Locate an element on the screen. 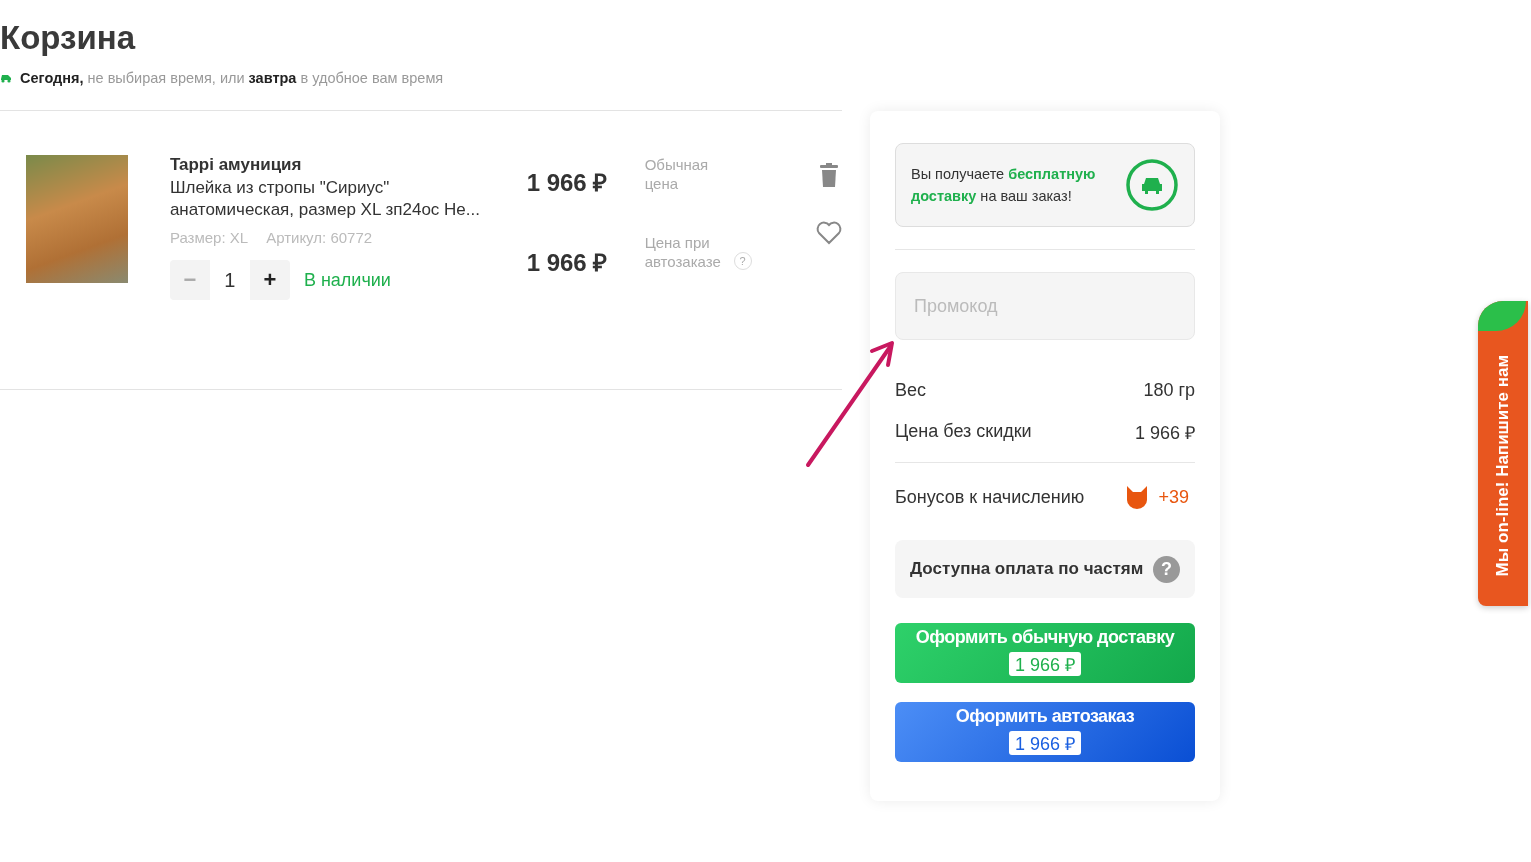 The width and height of the screenshot is (1531, 862). product-size: Размер: XL is located at coordinates (209, 237).